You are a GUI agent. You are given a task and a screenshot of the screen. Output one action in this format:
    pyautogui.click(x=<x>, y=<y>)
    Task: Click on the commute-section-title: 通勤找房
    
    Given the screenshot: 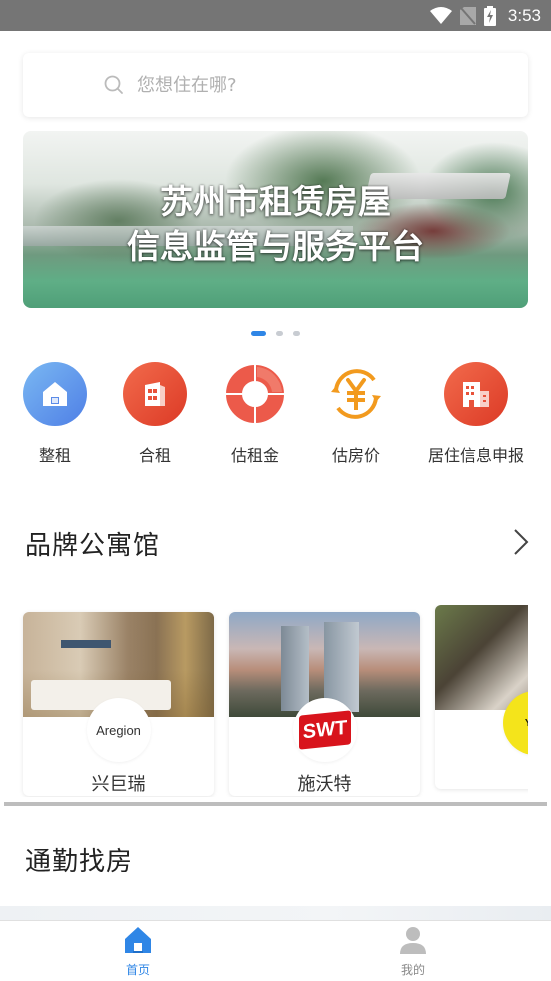 What is the action you would take?
    pyautogui.click(x=79, y=862)
    